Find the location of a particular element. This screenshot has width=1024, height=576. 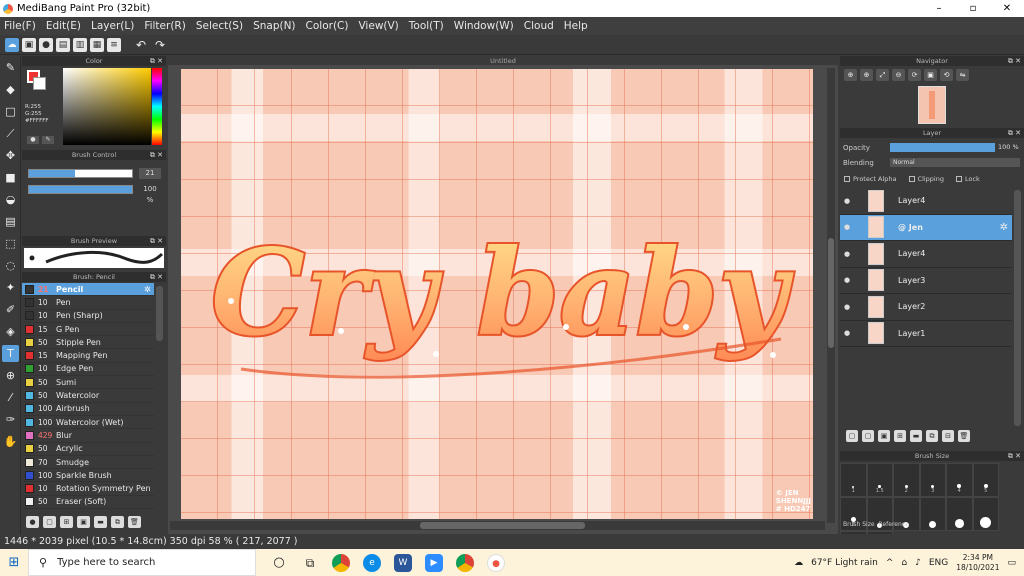

rectangle-tool-icon: □ is located at coordinates (10, 111).